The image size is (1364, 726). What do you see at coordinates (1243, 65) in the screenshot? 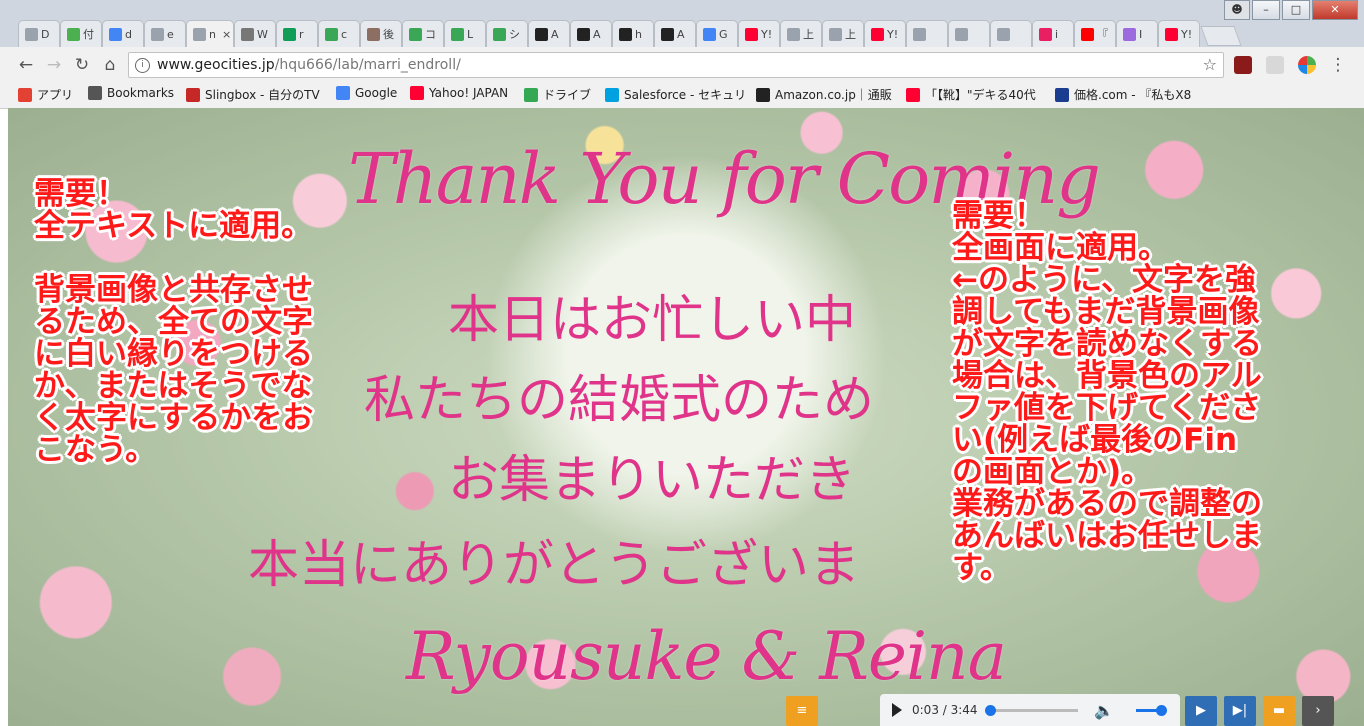
I see `pdf-extension-icon` at bounding box center [1243, 65].